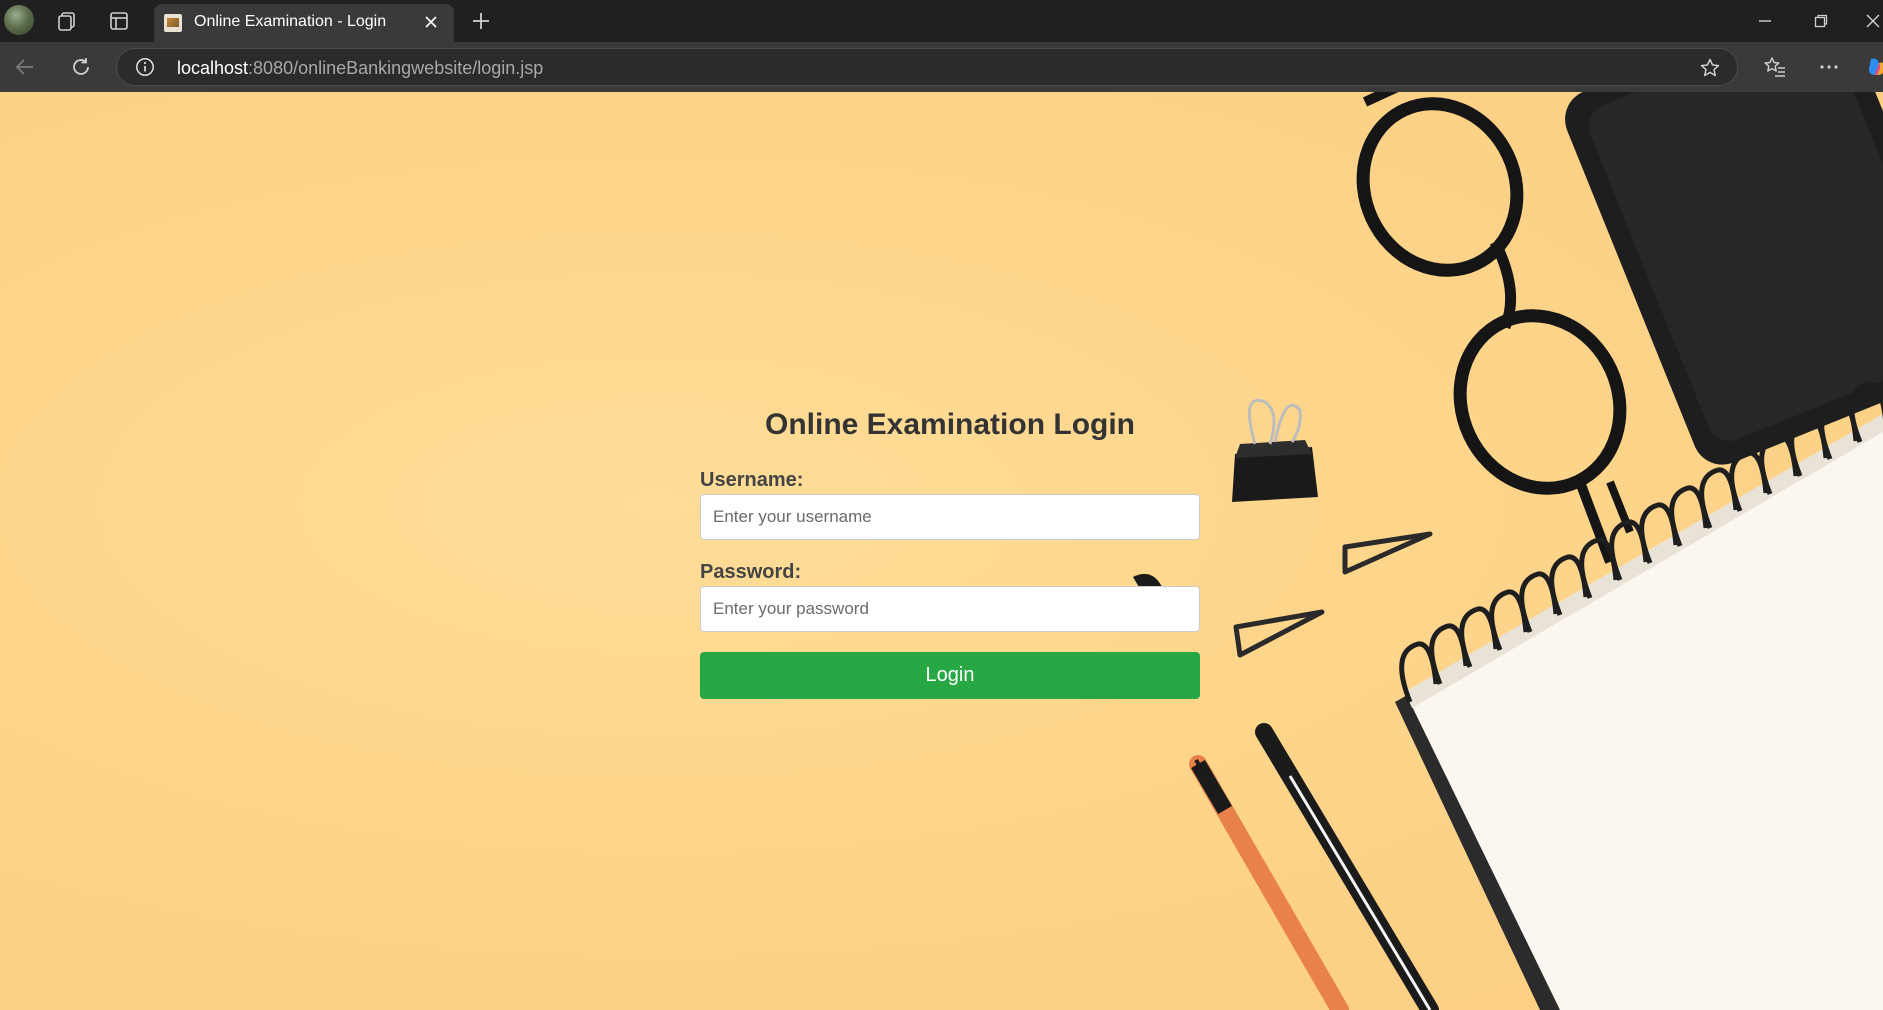  Describe the element at coordinates (290, 21) in the screenshot. I see `tab-title: Online Examination - Login` at that location.